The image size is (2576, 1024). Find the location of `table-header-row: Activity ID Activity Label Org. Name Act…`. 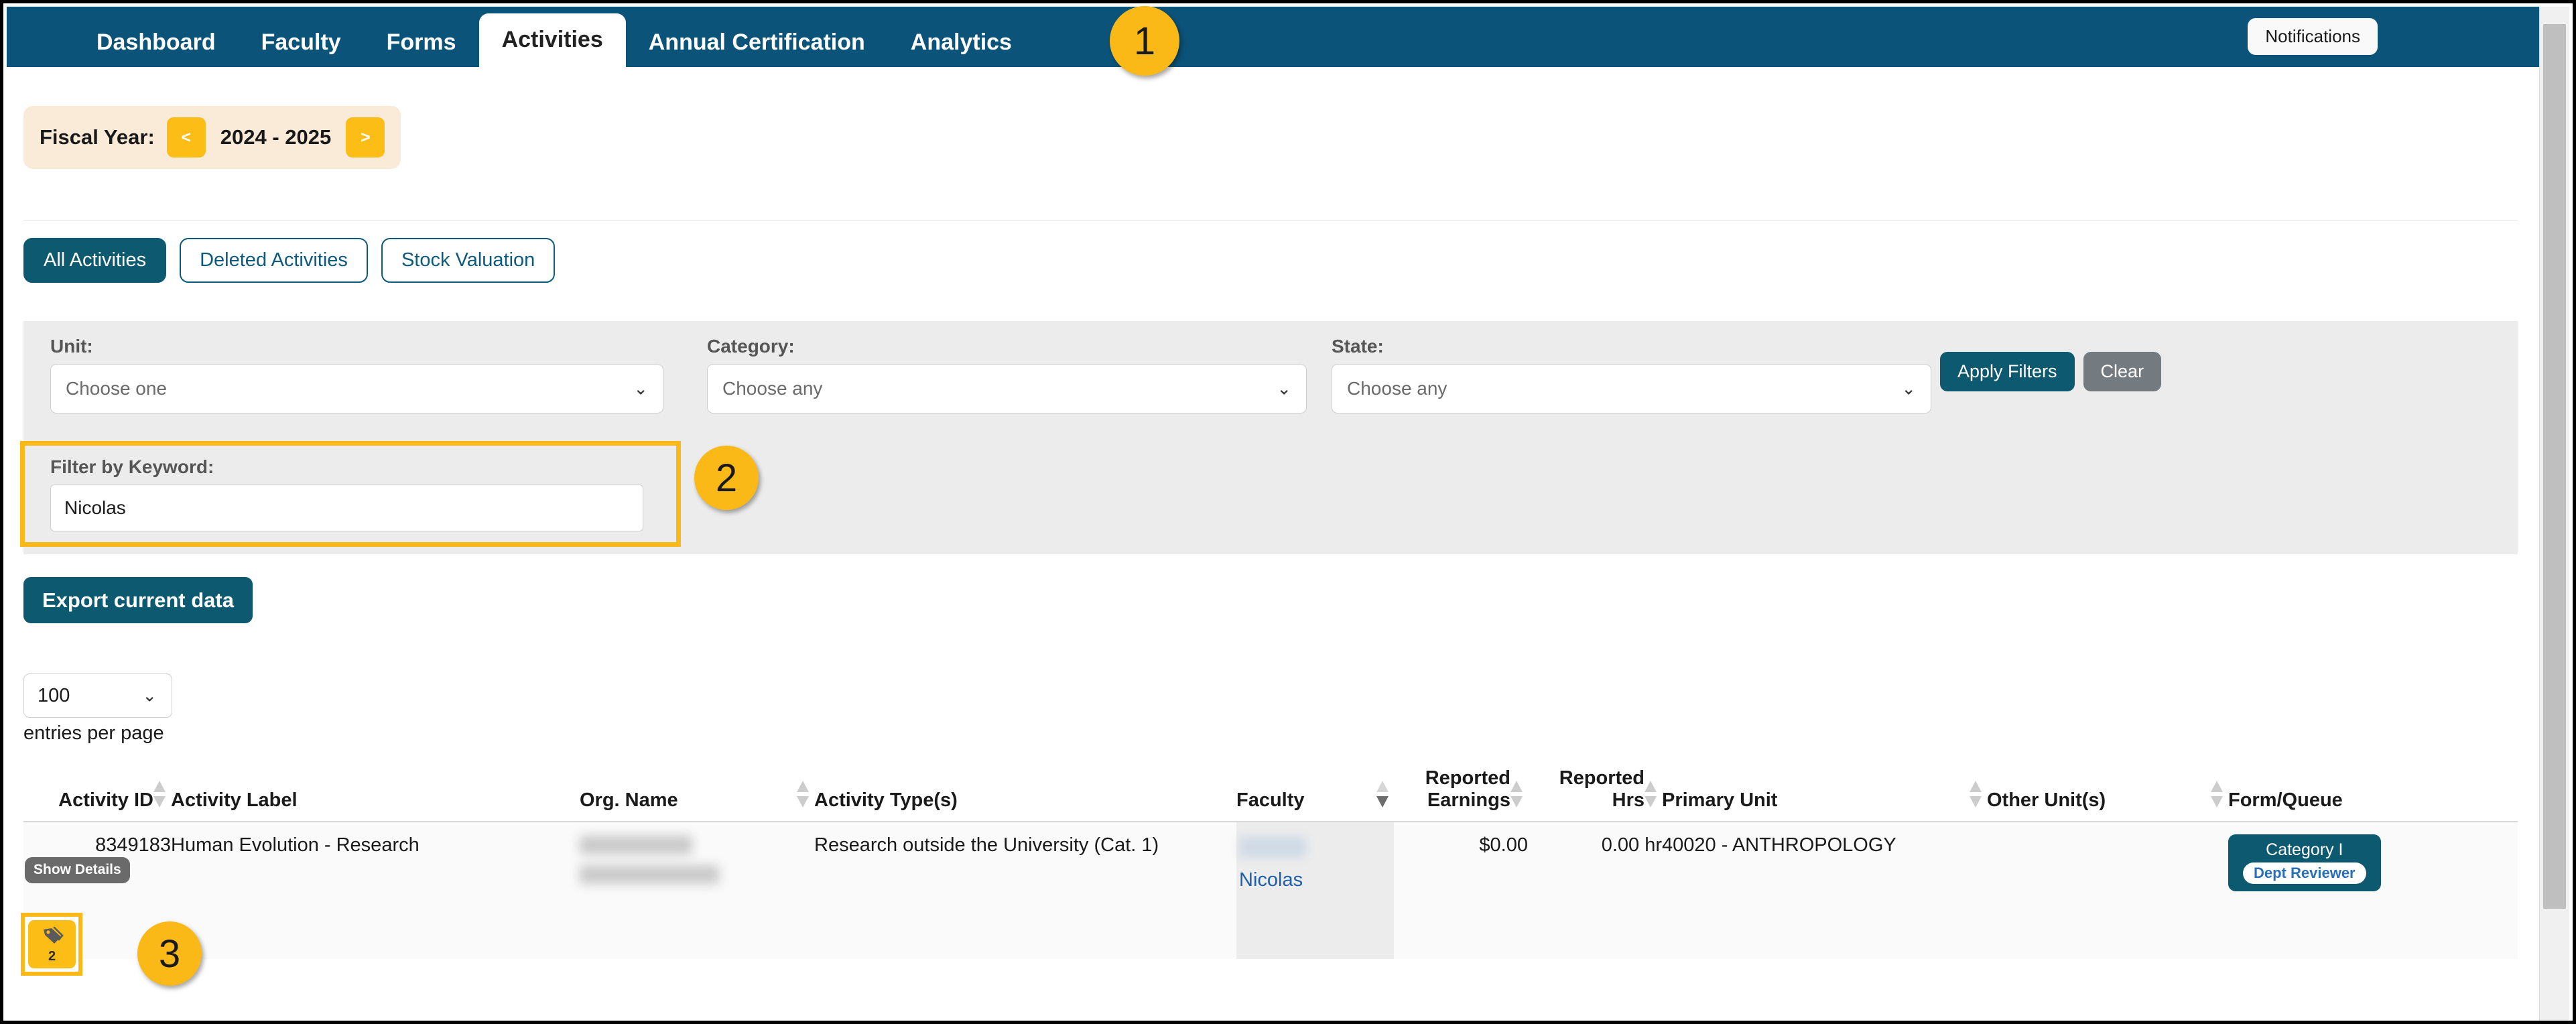

table-header-row: Activity ID Activity Label Org. Name Act… is located at coordinates (1270, 794).